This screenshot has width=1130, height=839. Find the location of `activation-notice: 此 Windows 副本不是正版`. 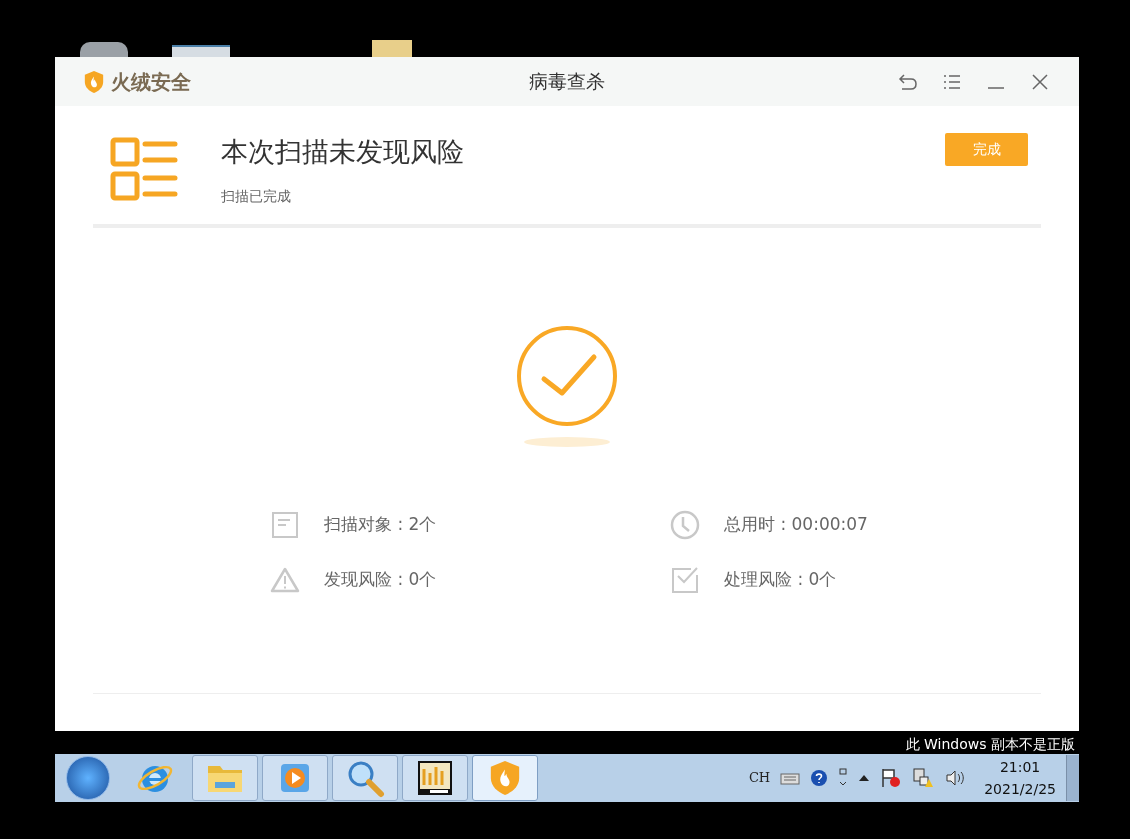

activation-notice: 此 Windows 副本不是正版 is located at coordinates (990, 744).